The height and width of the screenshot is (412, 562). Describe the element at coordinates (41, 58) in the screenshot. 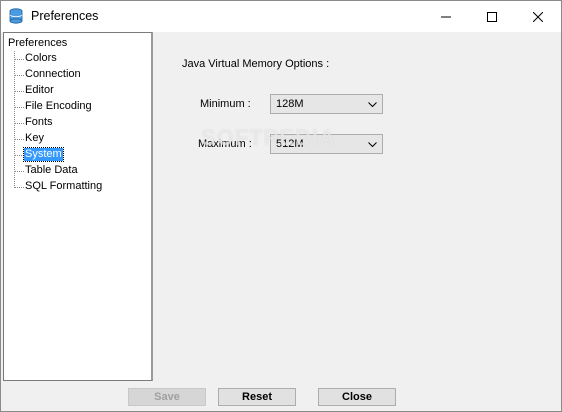

I see `tree-item-label: Colors` at that location.